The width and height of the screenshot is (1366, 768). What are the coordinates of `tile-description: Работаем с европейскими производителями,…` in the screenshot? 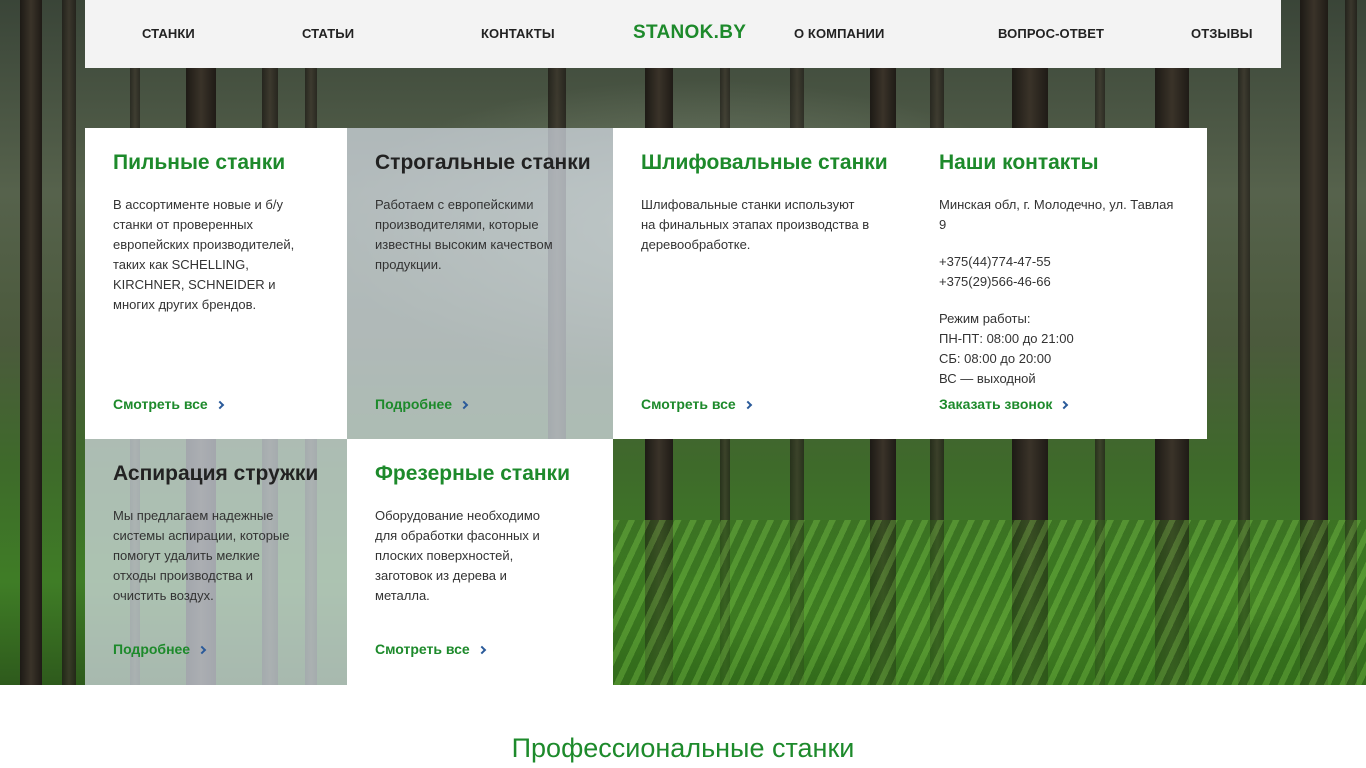 It's located at (464, 234).